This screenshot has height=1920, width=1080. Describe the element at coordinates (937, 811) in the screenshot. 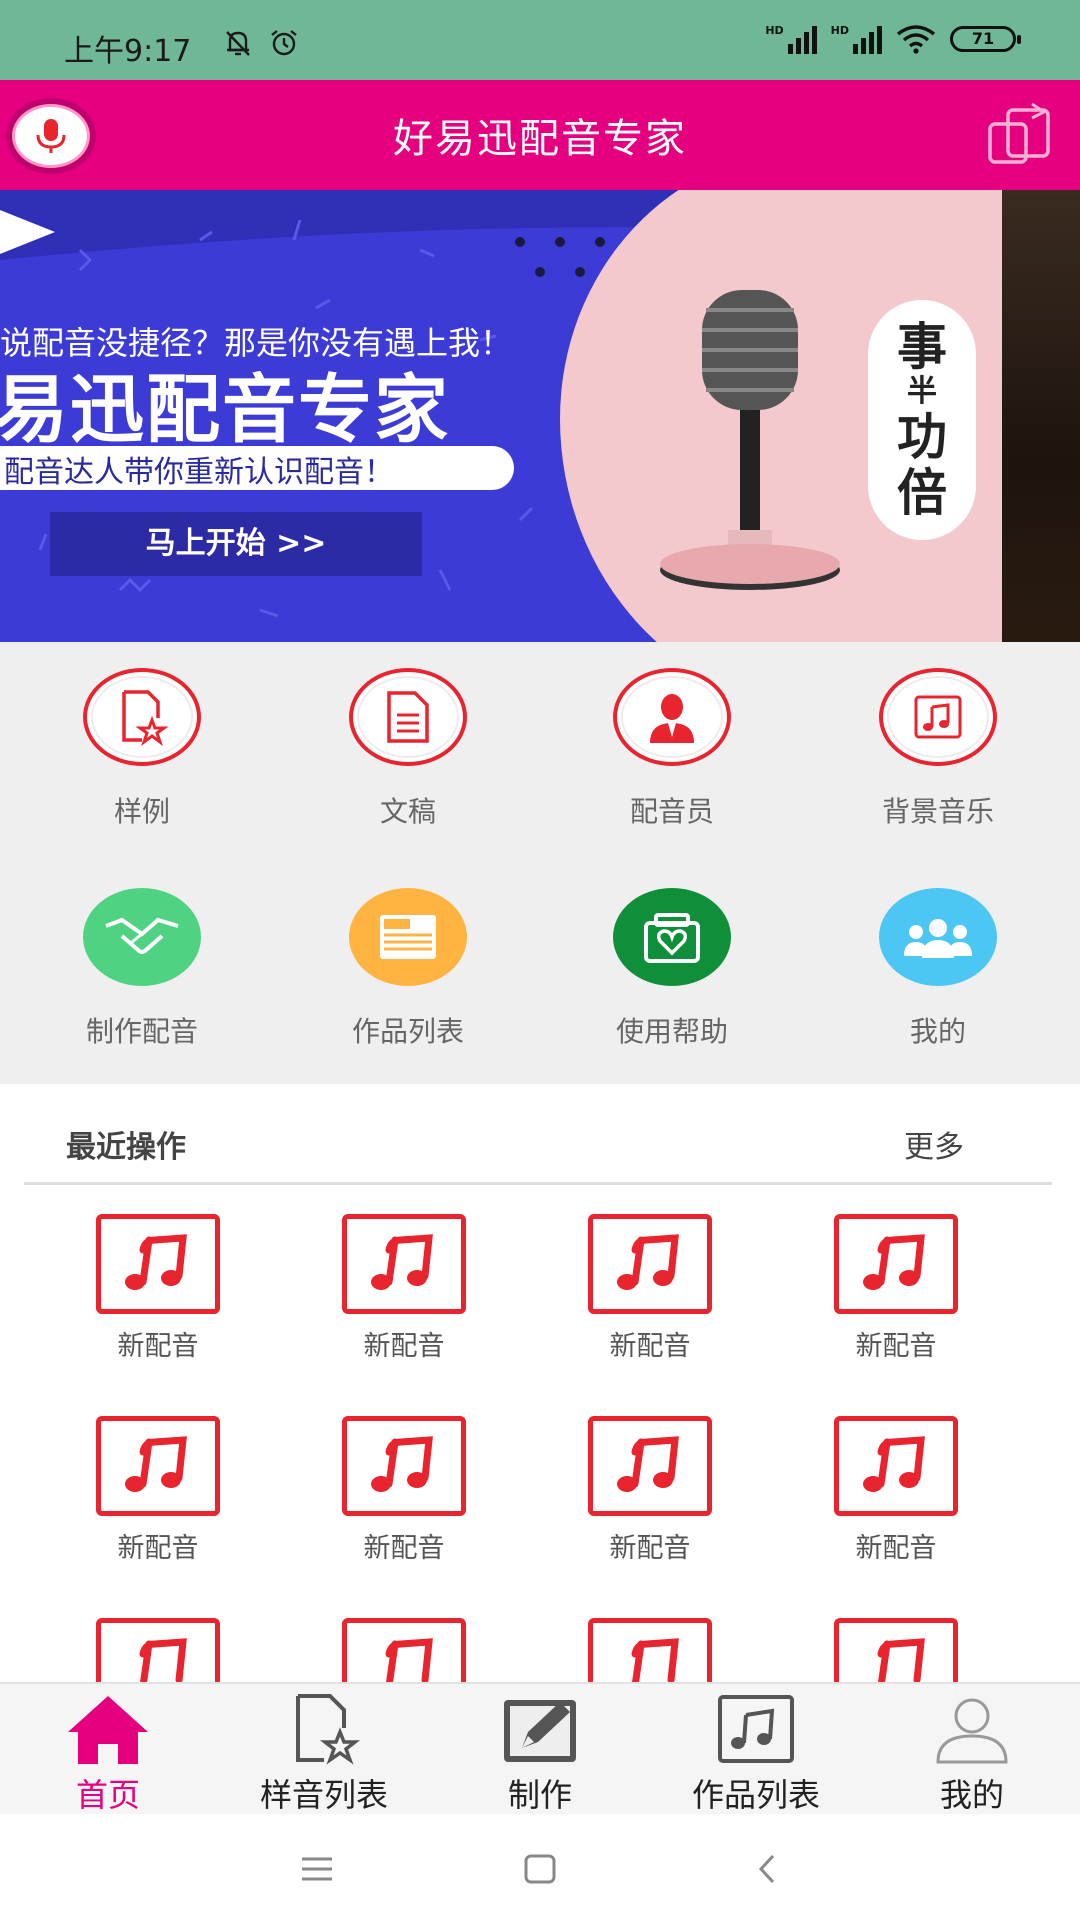

I see `menu-label: 背景音乐` at that location.